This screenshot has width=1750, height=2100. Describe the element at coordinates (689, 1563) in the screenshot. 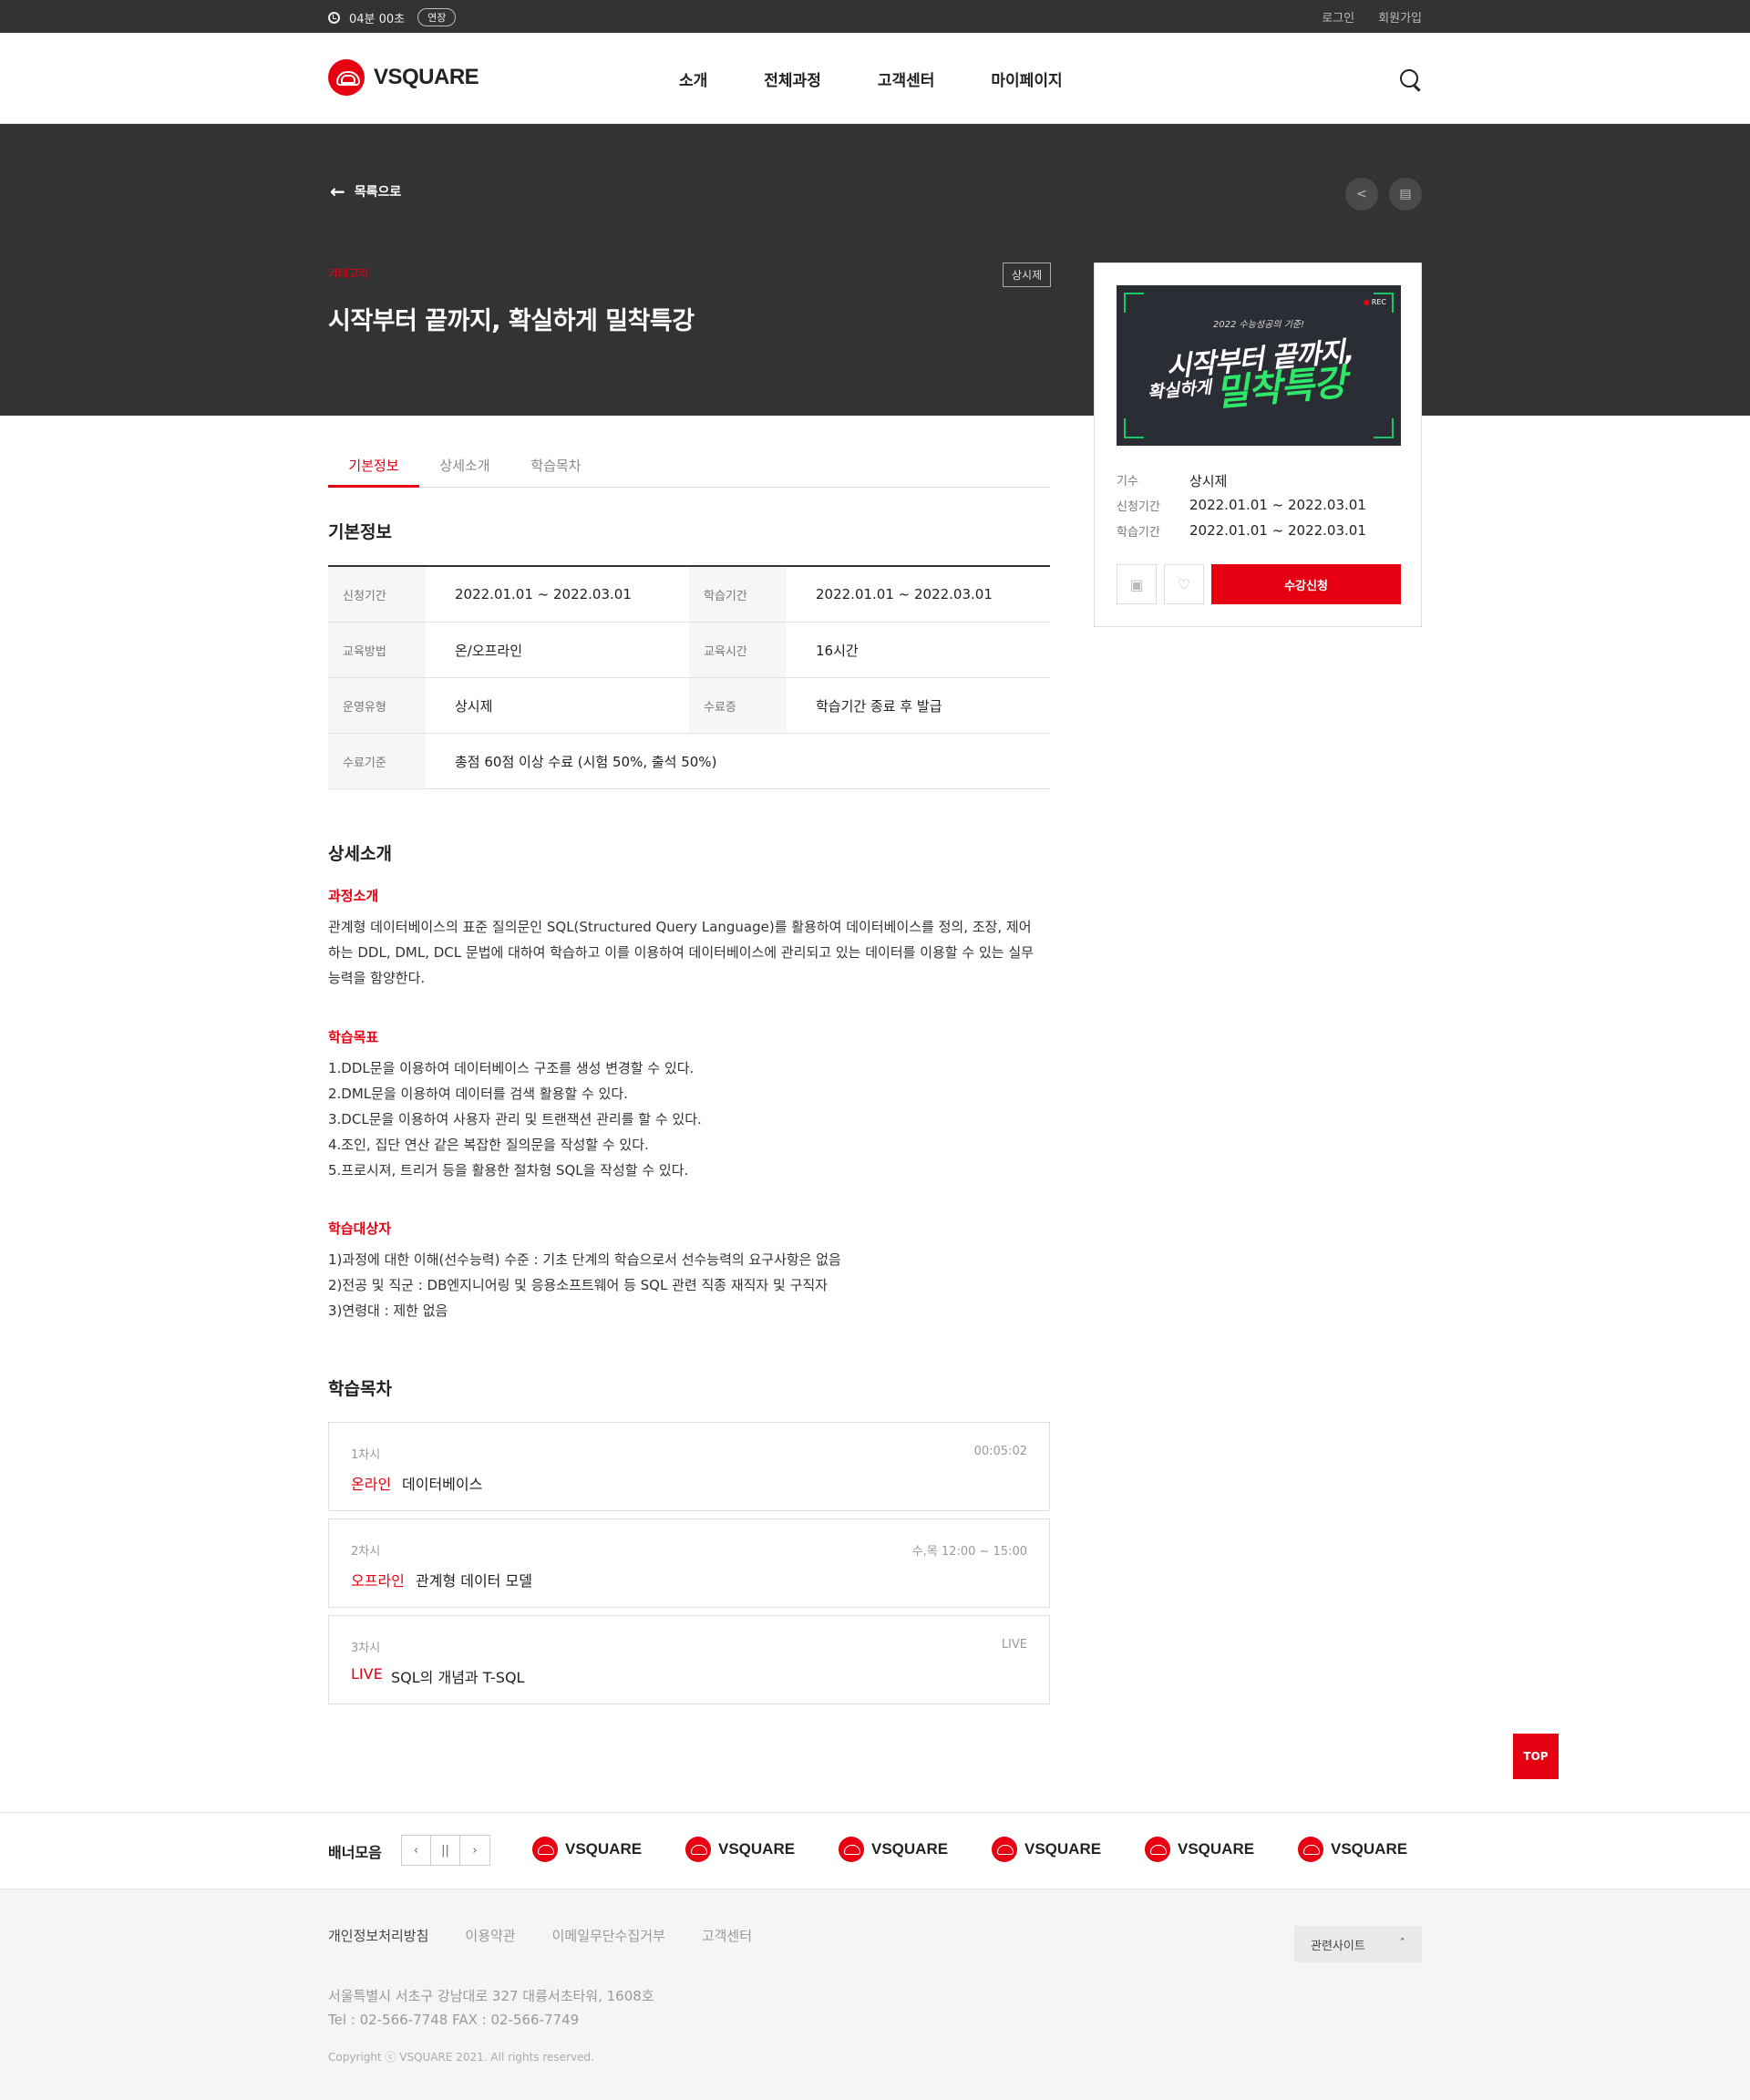

I see `lesson-item: 2차시 수,목 12:00 ~ 15:00 오프라인 관계형 데이터 모델` at that location.